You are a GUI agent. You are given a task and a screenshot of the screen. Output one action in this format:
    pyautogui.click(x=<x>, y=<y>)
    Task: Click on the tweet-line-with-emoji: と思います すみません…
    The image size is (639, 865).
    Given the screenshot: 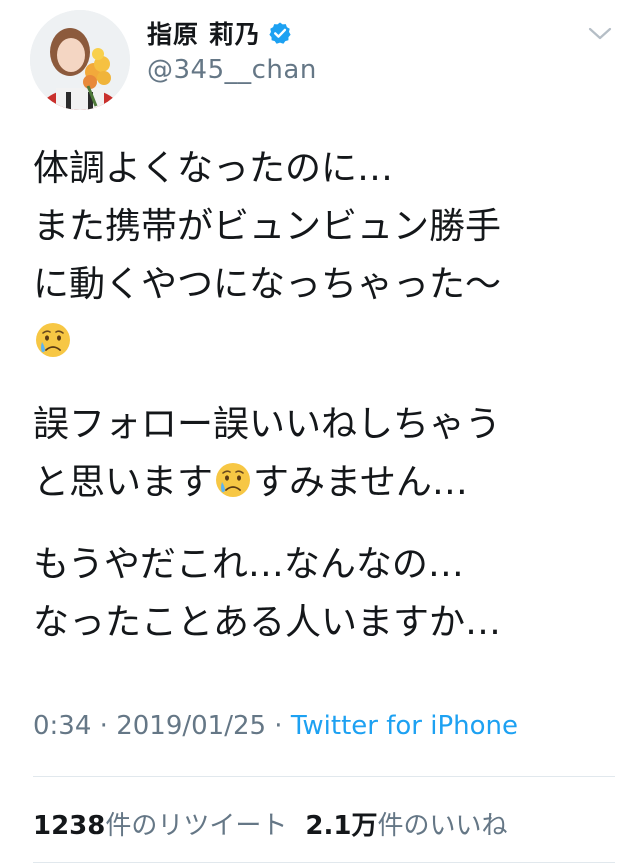 What is the action you would take?
    pyautogui.click(x=323, y=483)
    